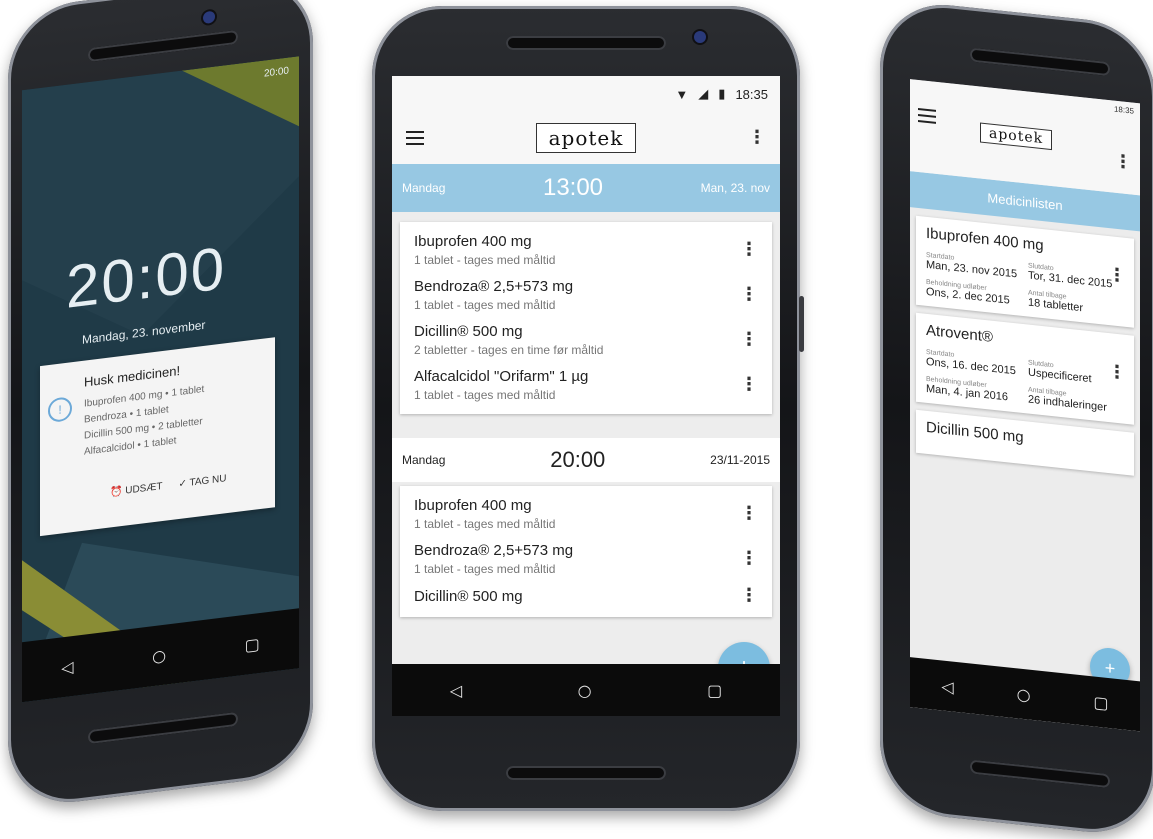  Describe the element at coordinates (682, 94) in the screenshot. I see `wifi-icon: ▼` at that location.